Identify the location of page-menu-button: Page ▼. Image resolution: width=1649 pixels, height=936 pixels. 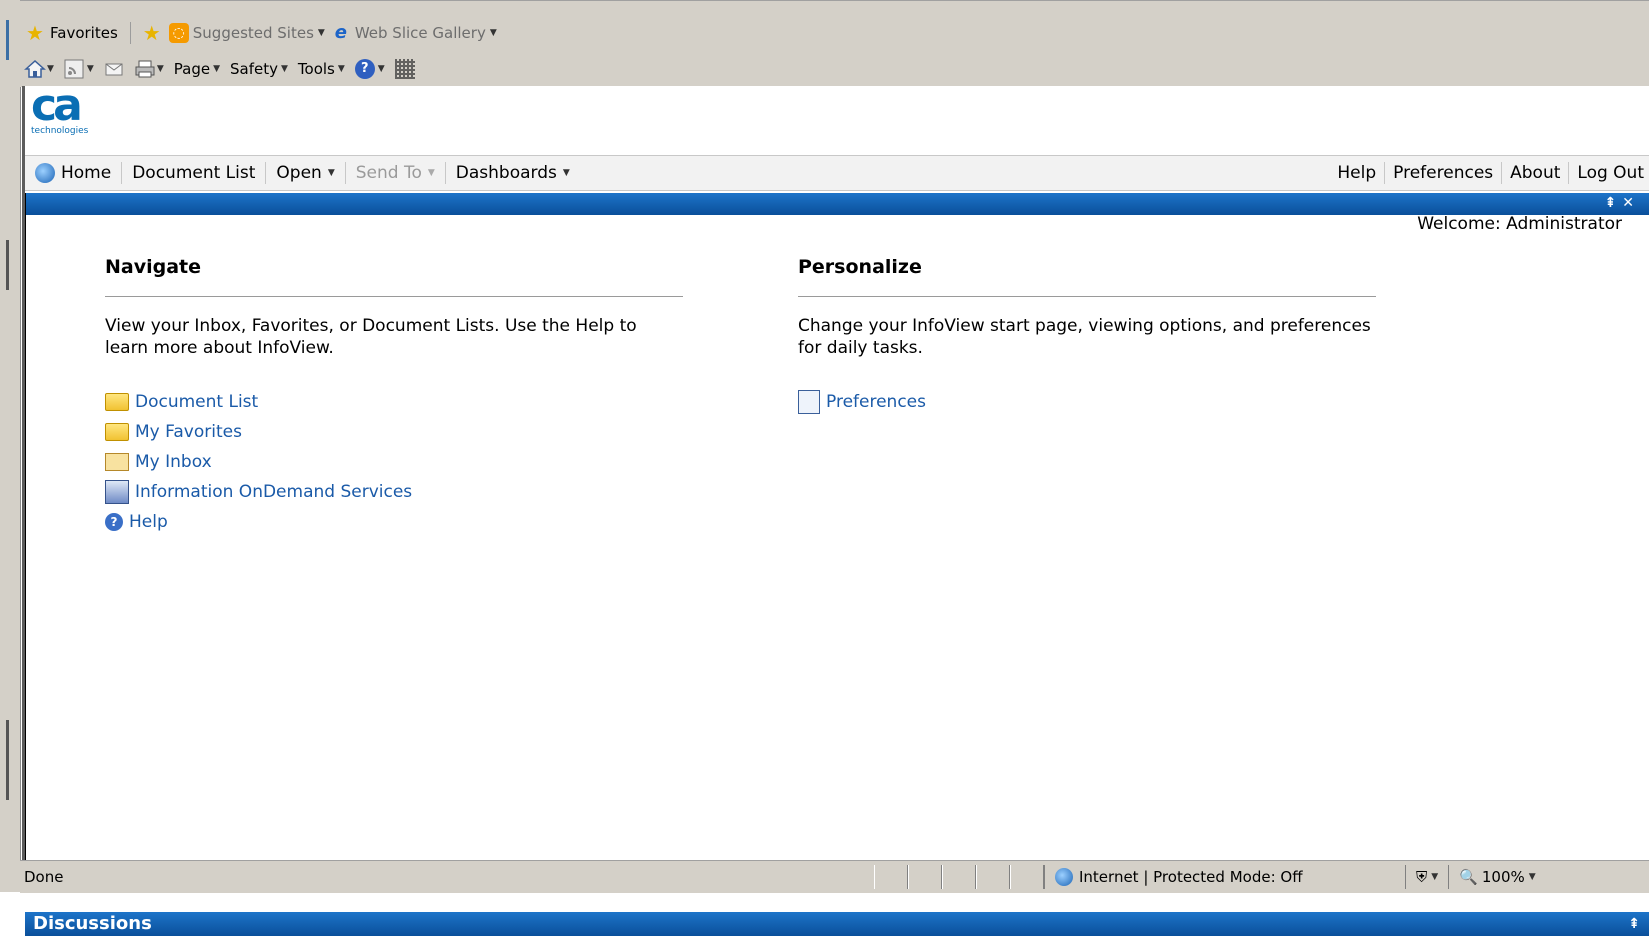
(197, 69).